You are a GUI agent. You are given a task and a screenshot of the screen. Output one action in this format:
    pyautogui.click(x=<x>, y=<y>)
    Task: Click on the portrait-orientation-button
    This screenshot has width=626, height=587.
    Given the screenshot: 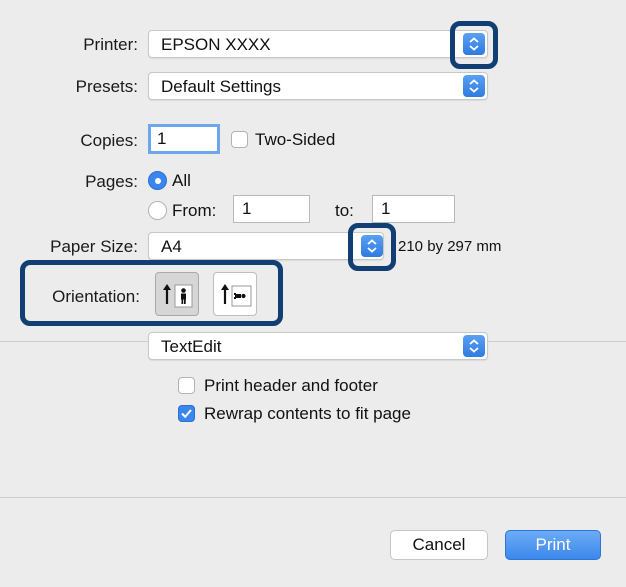 What is the action you would take?
    pyautogui.click(x=177, y=294)
    